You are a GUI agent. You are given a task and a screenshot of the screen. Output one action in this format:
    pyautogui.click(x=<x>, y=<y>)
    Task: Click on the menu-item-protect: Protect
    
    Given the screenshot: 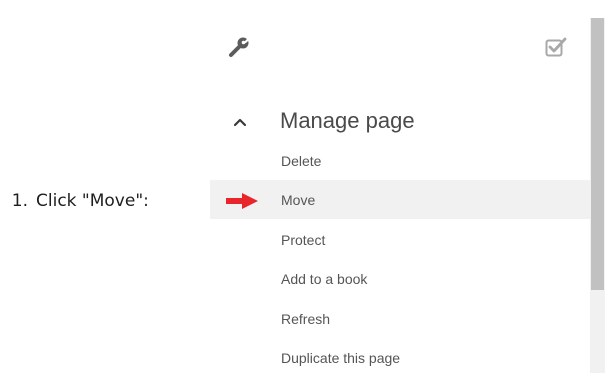 What is the action you would take?
    pyautogui.click(x=400, y=239)
    